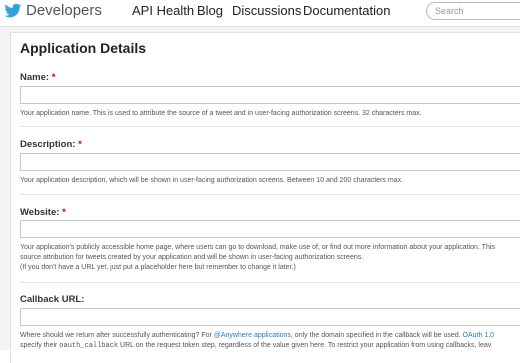 The height and width of the screenshot is (363, 520). Describe the element at coordinates (64, 10) in the screenshot. I see `brand-name: Developers` at that location.